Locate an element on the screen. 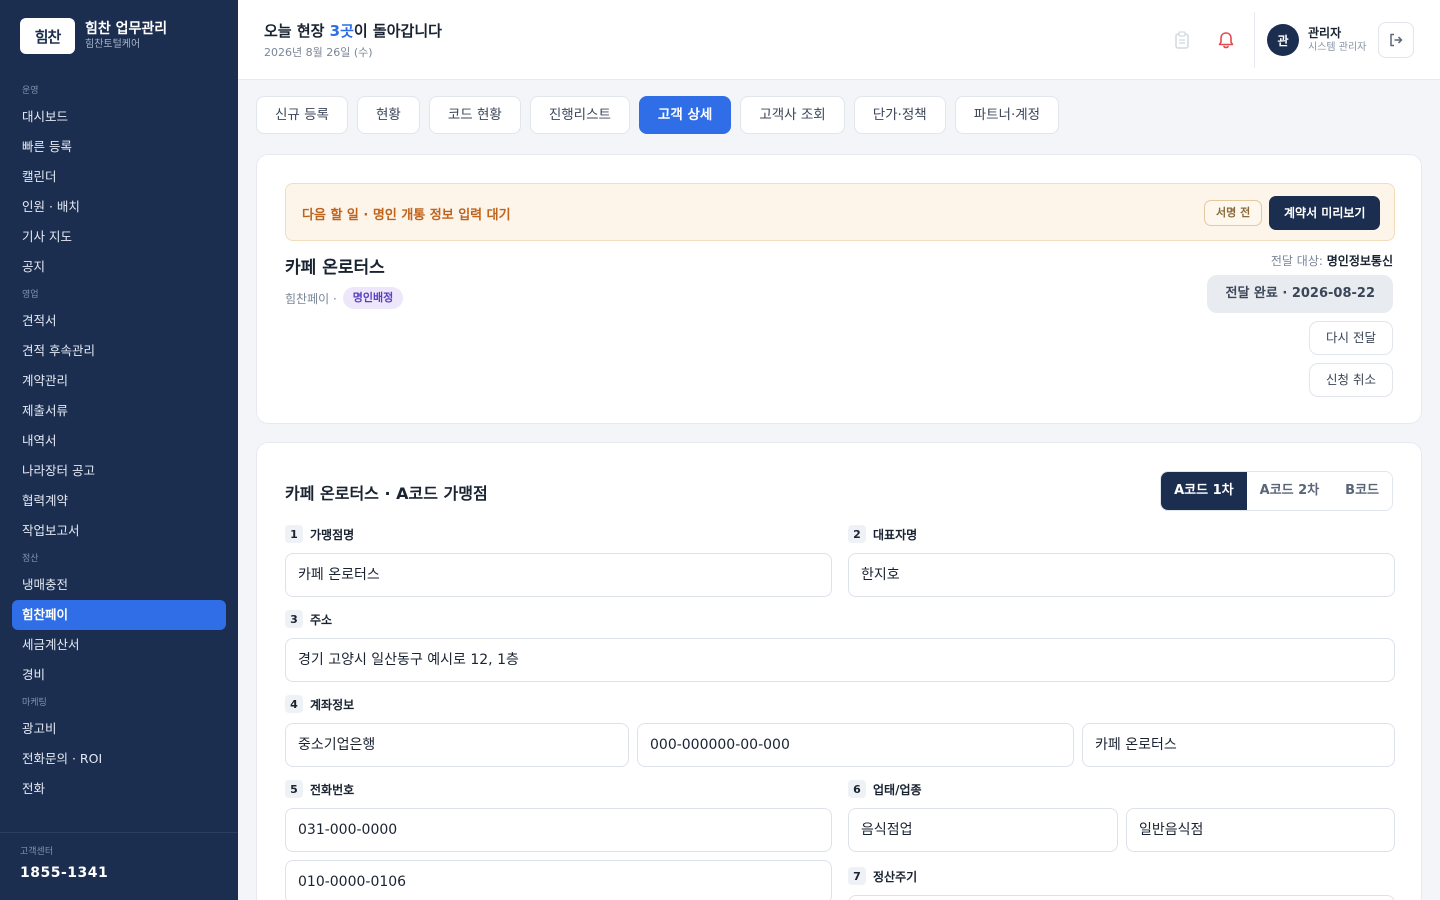 The image size is (1440, 900). logout-icon is located at coordinates (1396, 40).